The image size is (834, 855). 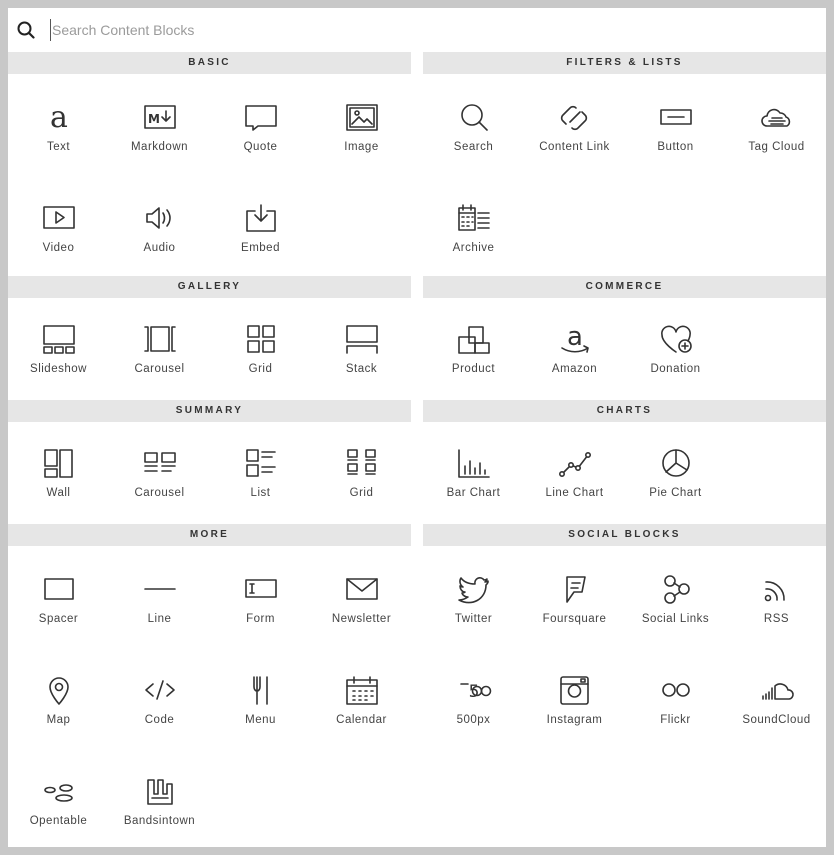 I want to click on block-label: Map, so click(x=58, y=720).